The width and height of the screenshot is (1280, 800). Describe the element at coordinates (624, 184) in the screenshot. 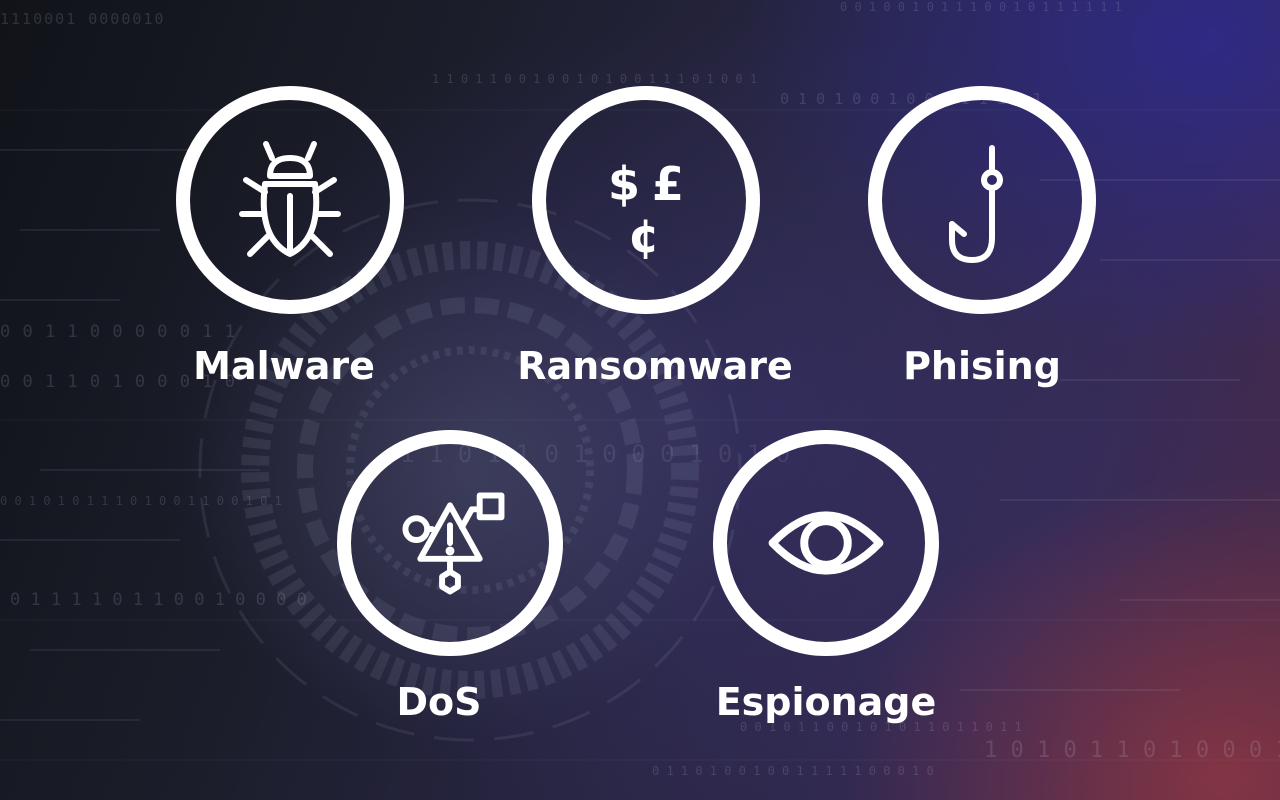

I see `dollar-sign: $` at that location.